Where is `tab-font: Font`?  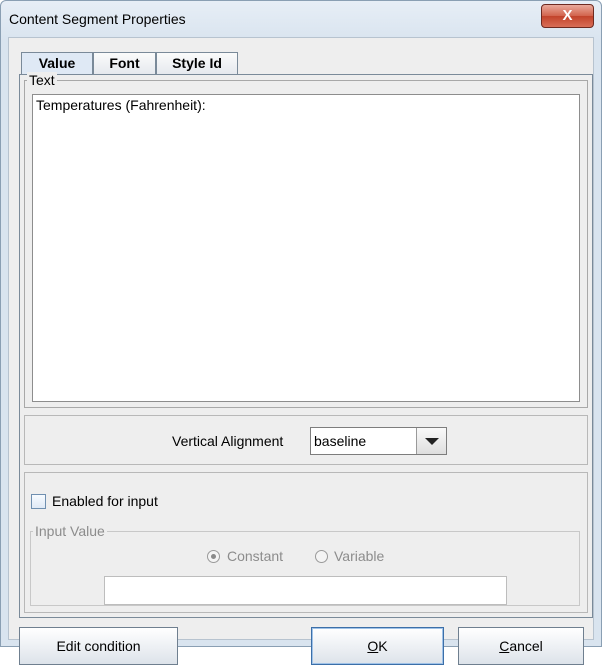 tab-font: Font is located at coordinates (124, 63).